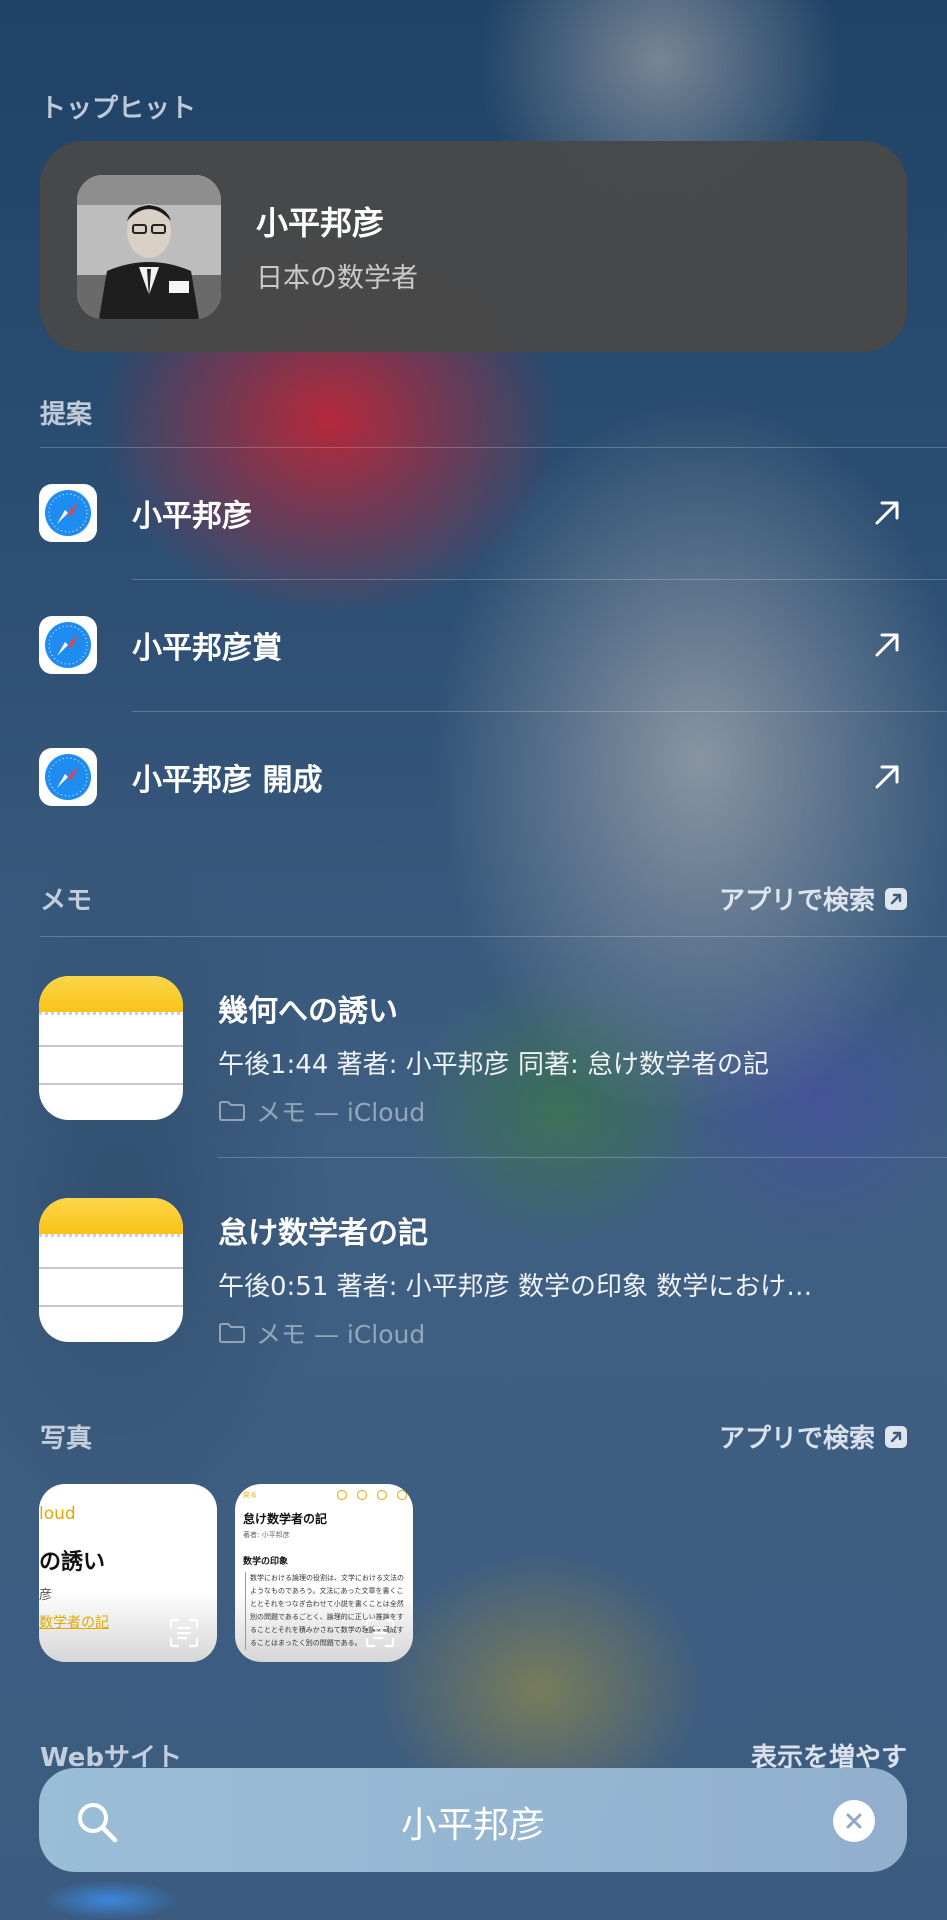 This screenshot has width=947, height=1920. What do you see at coordinates (320, 223) in the screenshot?
I see `top-hit-title: 小平邦彦` at bounding box center [320, 223].